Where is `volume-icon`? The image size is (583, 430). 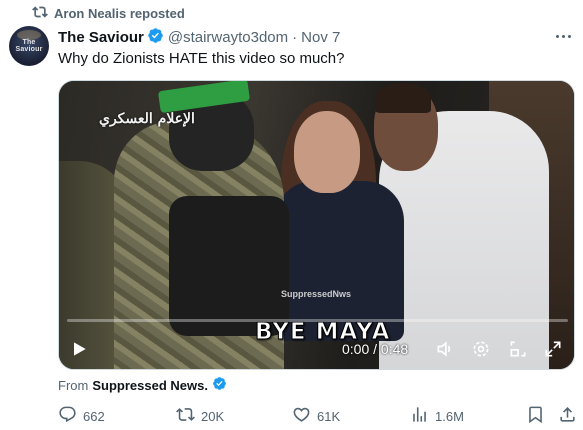 volume-icon is located at coordinates (445, 349).